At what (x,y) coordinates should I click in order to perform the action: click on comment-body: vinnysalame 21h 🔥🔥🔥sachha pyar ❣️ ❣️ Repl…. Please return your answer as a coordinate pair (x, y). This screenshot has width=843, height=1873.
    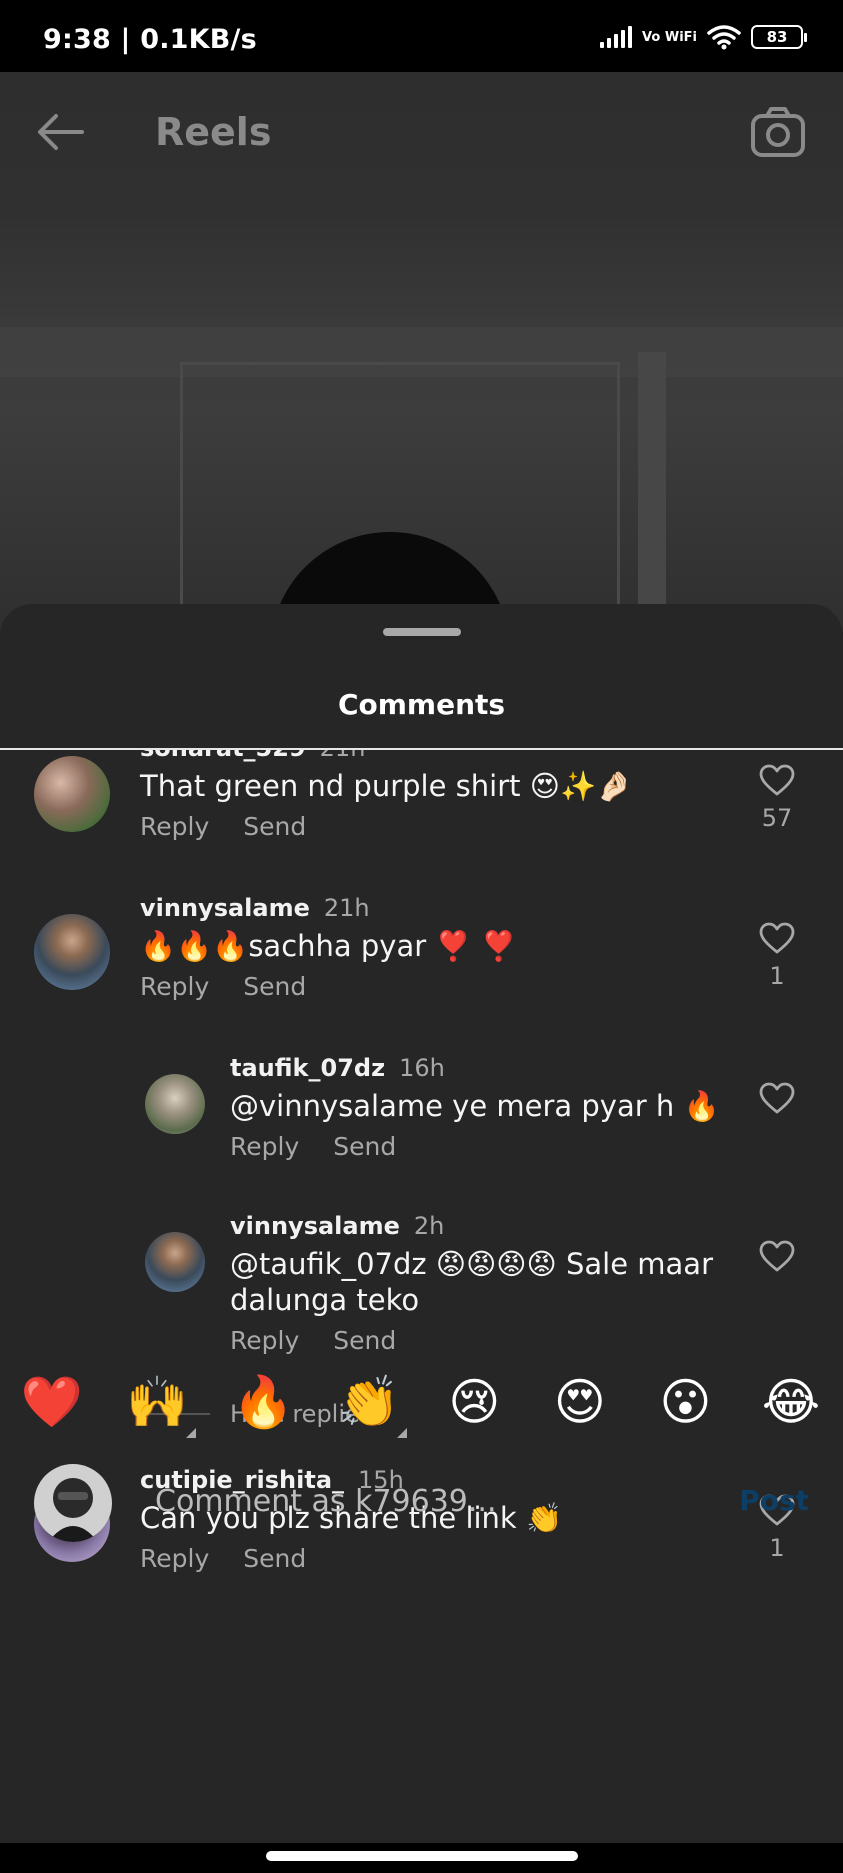
    Looking at the image, I should click on (400, 947).